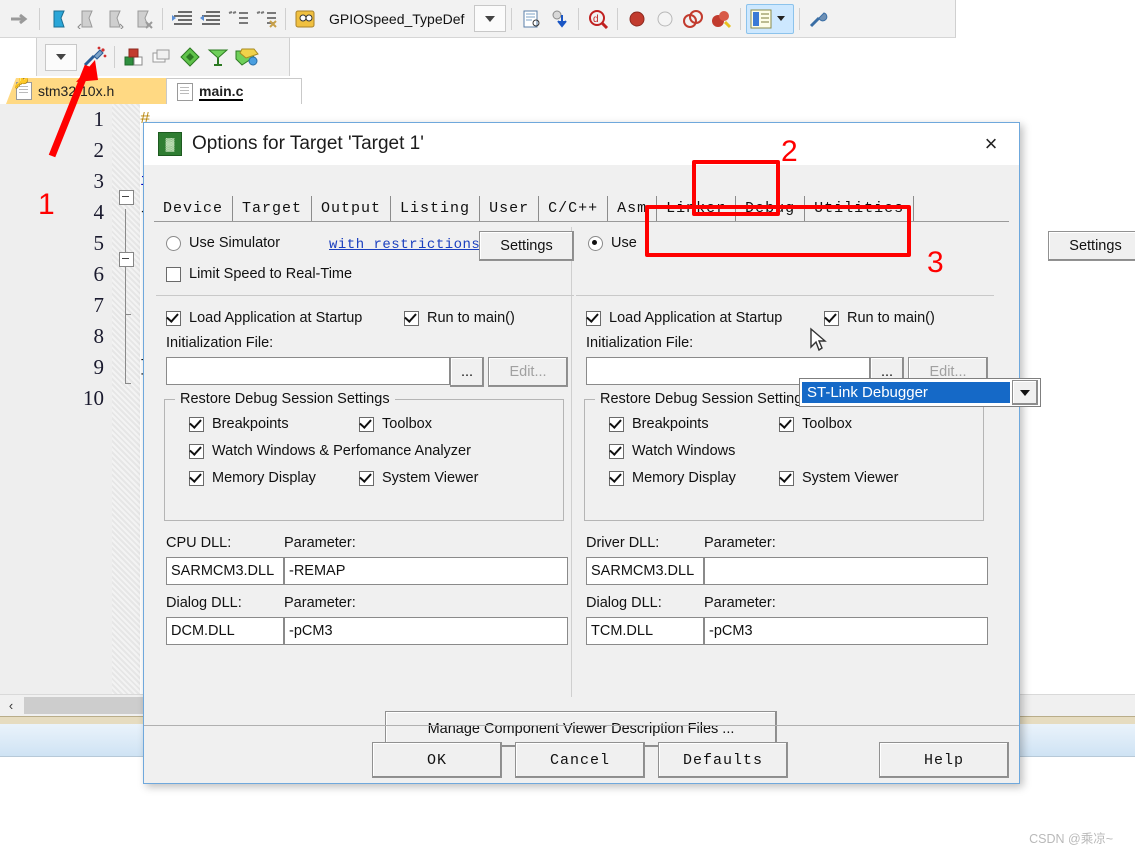  What do you see at coordinates (723, 760) in the screenshot?
I see `defaults-button: Defaults` at bounding box center [723, 760].